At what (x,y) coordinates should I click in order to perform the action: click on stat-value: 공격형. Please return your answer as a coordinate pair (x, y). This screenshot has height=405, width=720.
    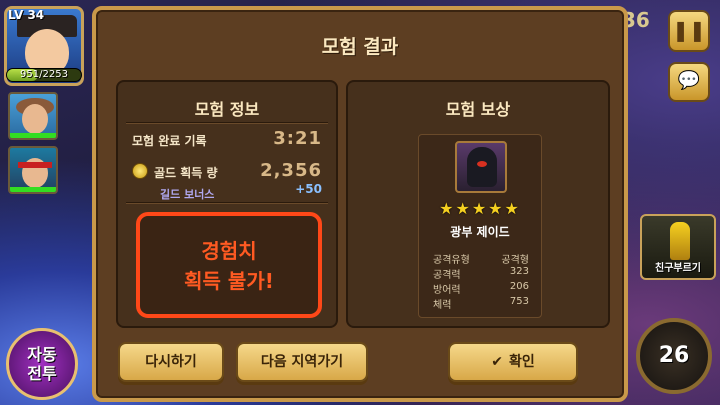
    Looking at the image, I should click on (515, 260).